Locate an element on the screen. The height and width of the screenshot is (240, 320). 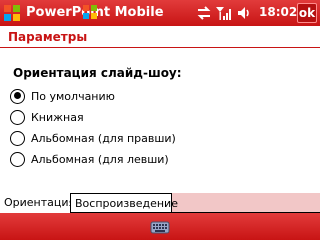
radio-option-portrait: Книжная is located at coordinates (47, 117).